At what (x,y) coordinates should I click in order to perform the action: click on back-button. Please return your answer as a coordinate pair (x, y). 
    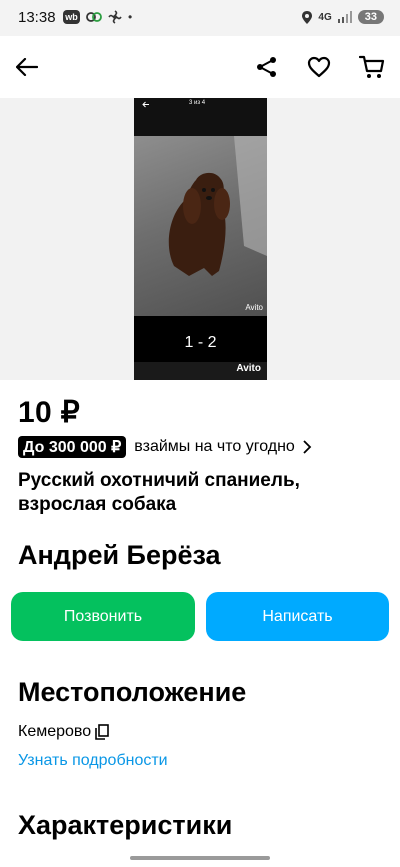
    Looking at the image, I should click on (27, 67).